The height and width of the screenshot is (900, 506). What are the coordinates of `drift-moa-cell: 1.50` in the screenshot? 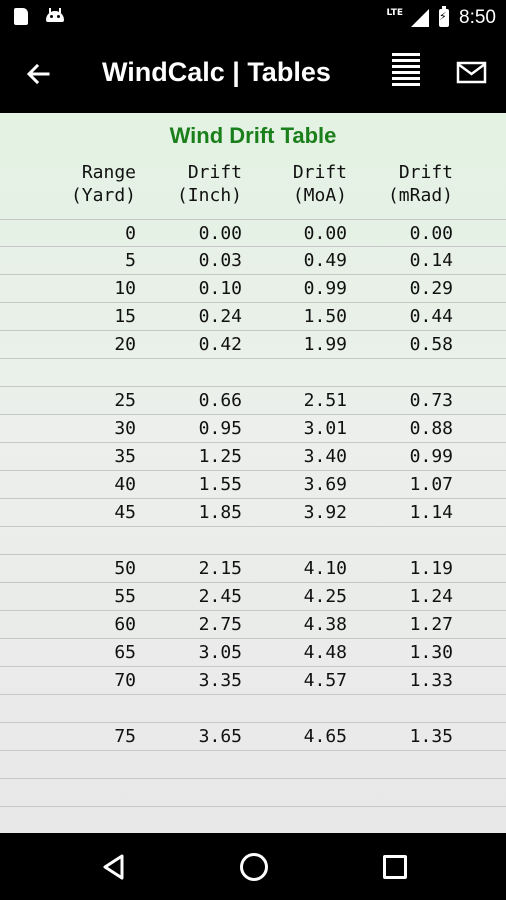 It's located at (325, 316).